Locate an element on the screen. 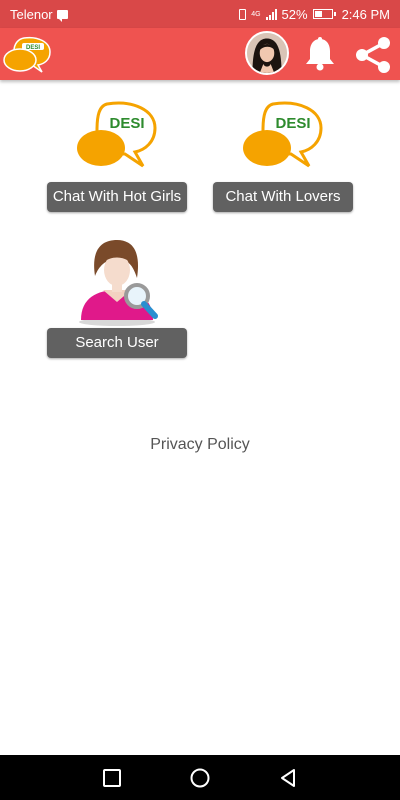  battery-percent: 52% is located at coordinates (294, 14).